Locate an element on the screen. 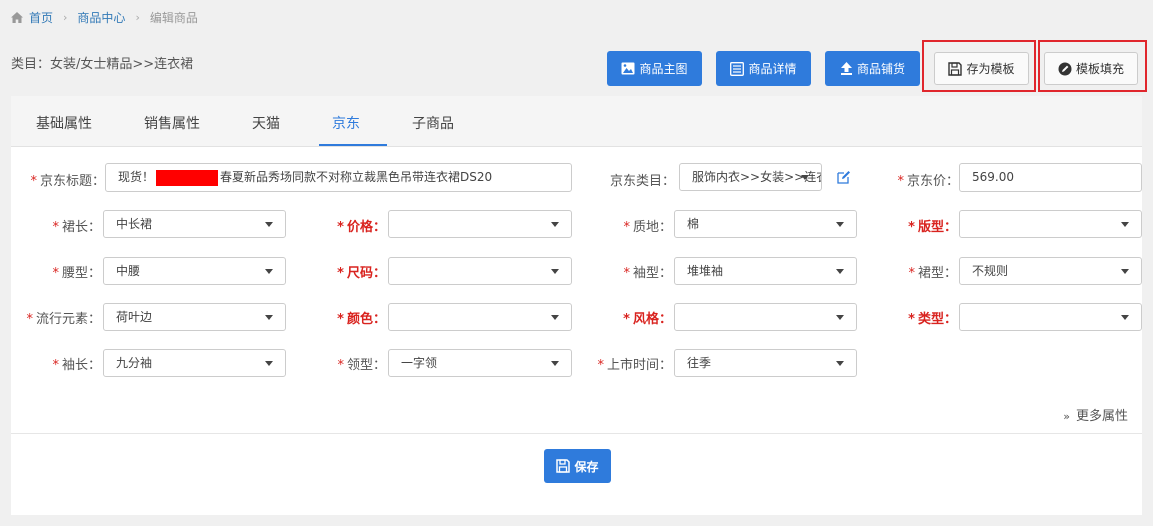 Image resolution: width=1153 pixels, height=526 pixels. waist-select: 中腰 is located at coordinates (194, 271).